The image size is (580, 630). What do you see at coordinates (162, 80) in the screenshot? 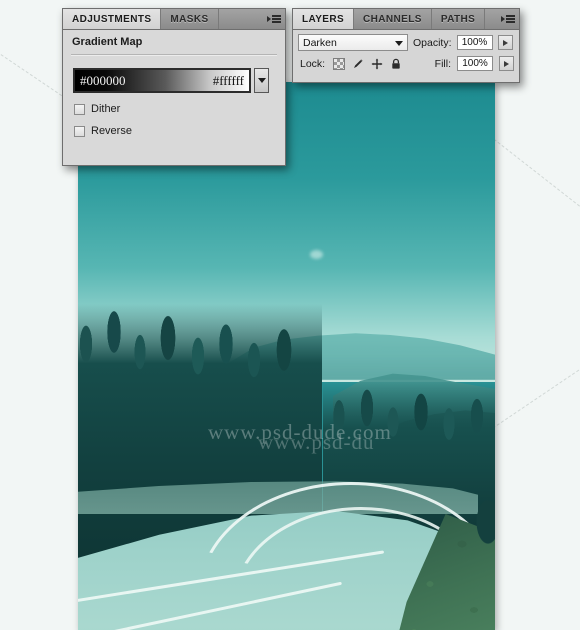
I see `gradient-preview: #000000 #ffffff` at bounding box center [162, 80].